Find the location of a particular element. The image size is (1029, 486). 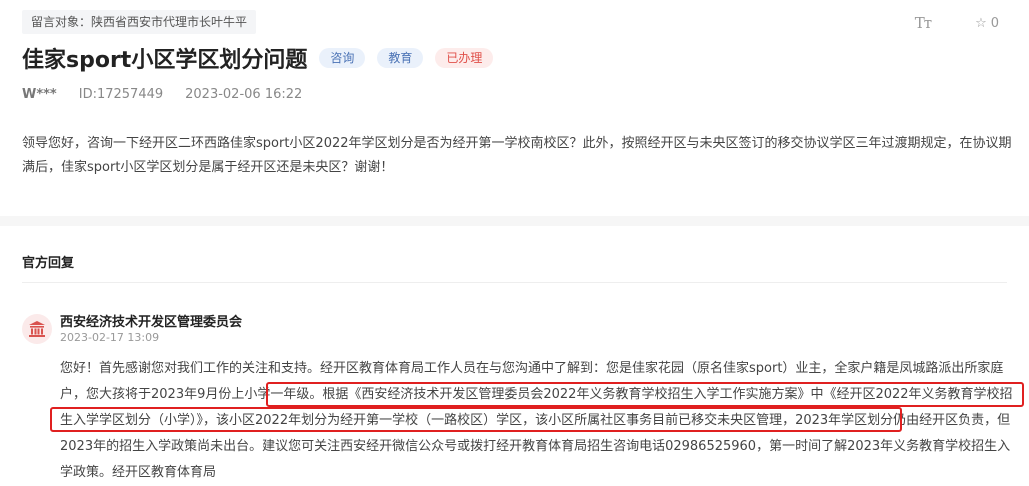

message-datetime: 2023-02-06 16:22 is located at coordinates (244, 94).